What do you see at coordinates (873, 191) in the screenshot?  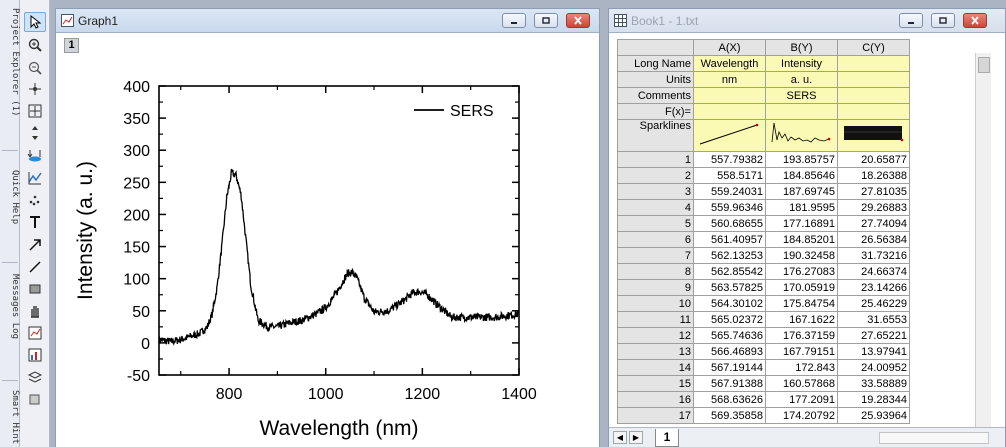 I see `data-cell: 27.81035` at bounding box center [873, 191].